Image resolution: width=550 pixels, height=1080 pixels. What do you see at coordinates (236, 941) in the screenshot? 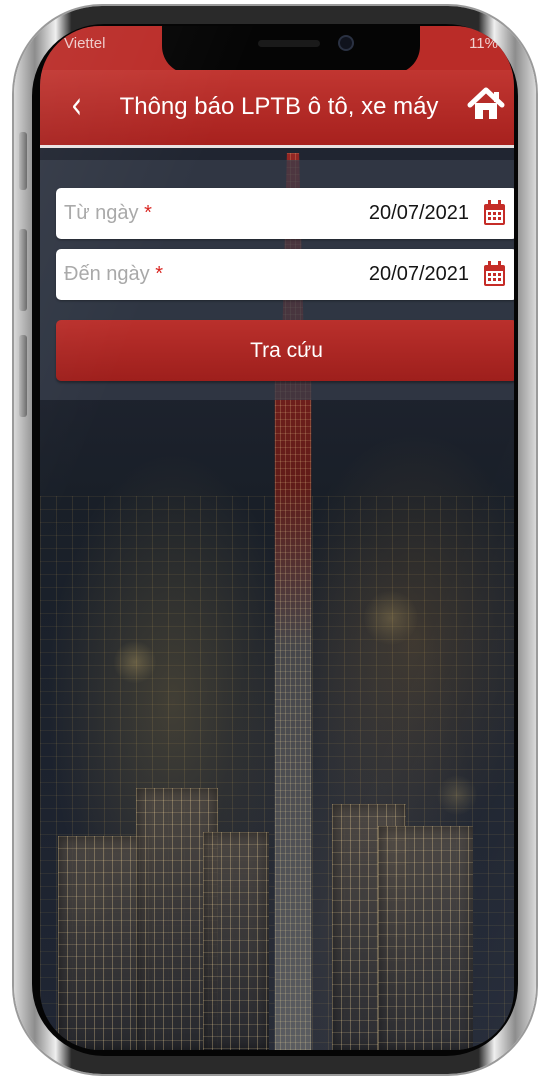
I see `background-building-middle` at bounding box center [236, 941].